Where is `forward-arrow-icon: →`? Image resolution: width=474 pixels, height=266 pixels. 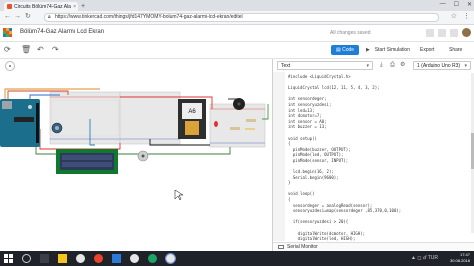
forward-arrow-icon: → is located at coordinates (17, 17).